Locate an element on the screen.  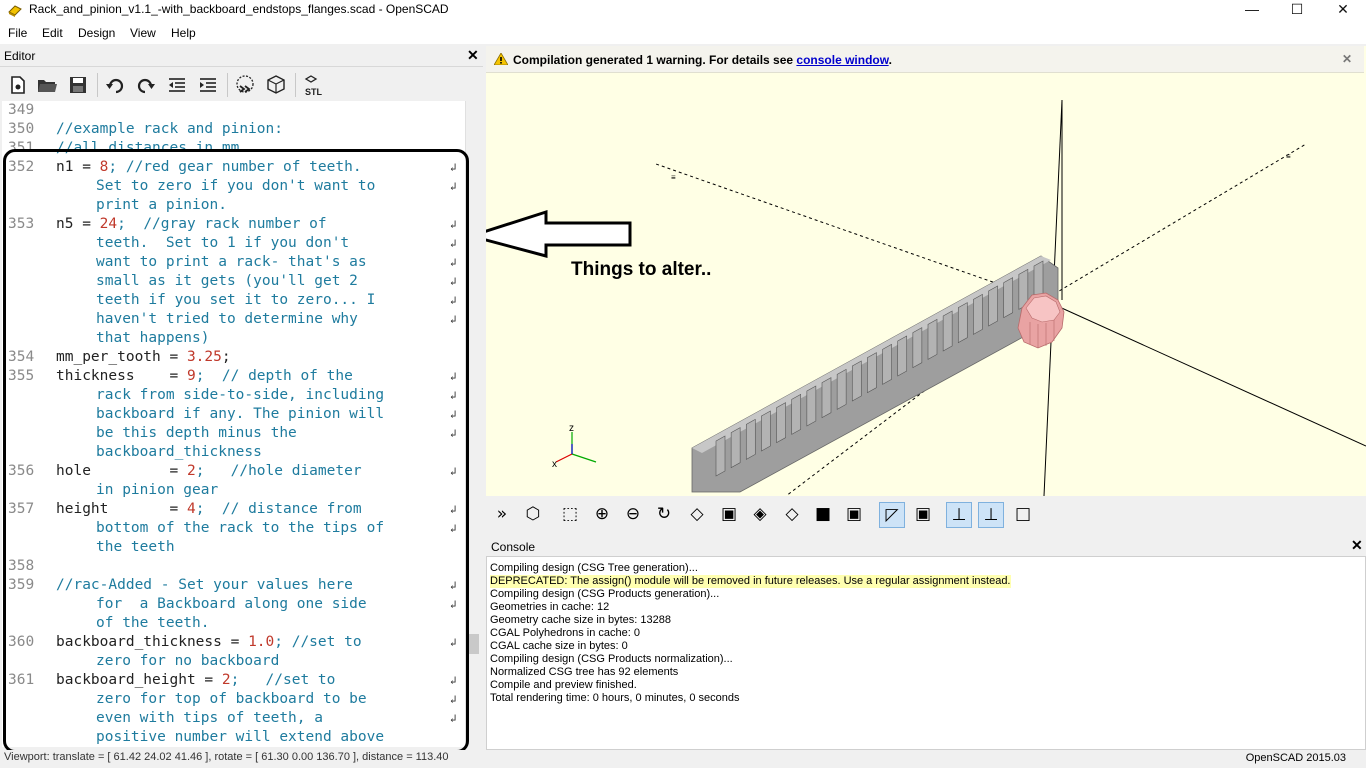
preview-icon: » is located at coordinates (502, 515).